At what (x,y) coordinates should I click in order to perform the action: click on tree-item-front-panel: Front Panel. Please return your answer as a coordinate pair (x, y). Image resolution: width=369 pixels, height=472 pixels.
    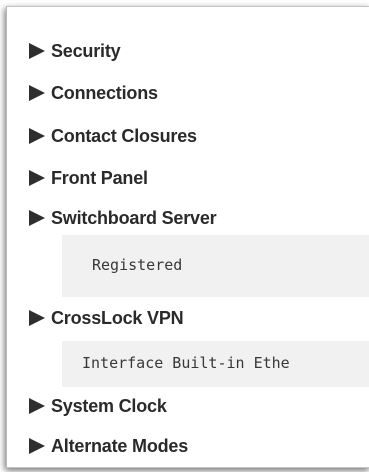
    Looking at the image, I should click on (88, 178).